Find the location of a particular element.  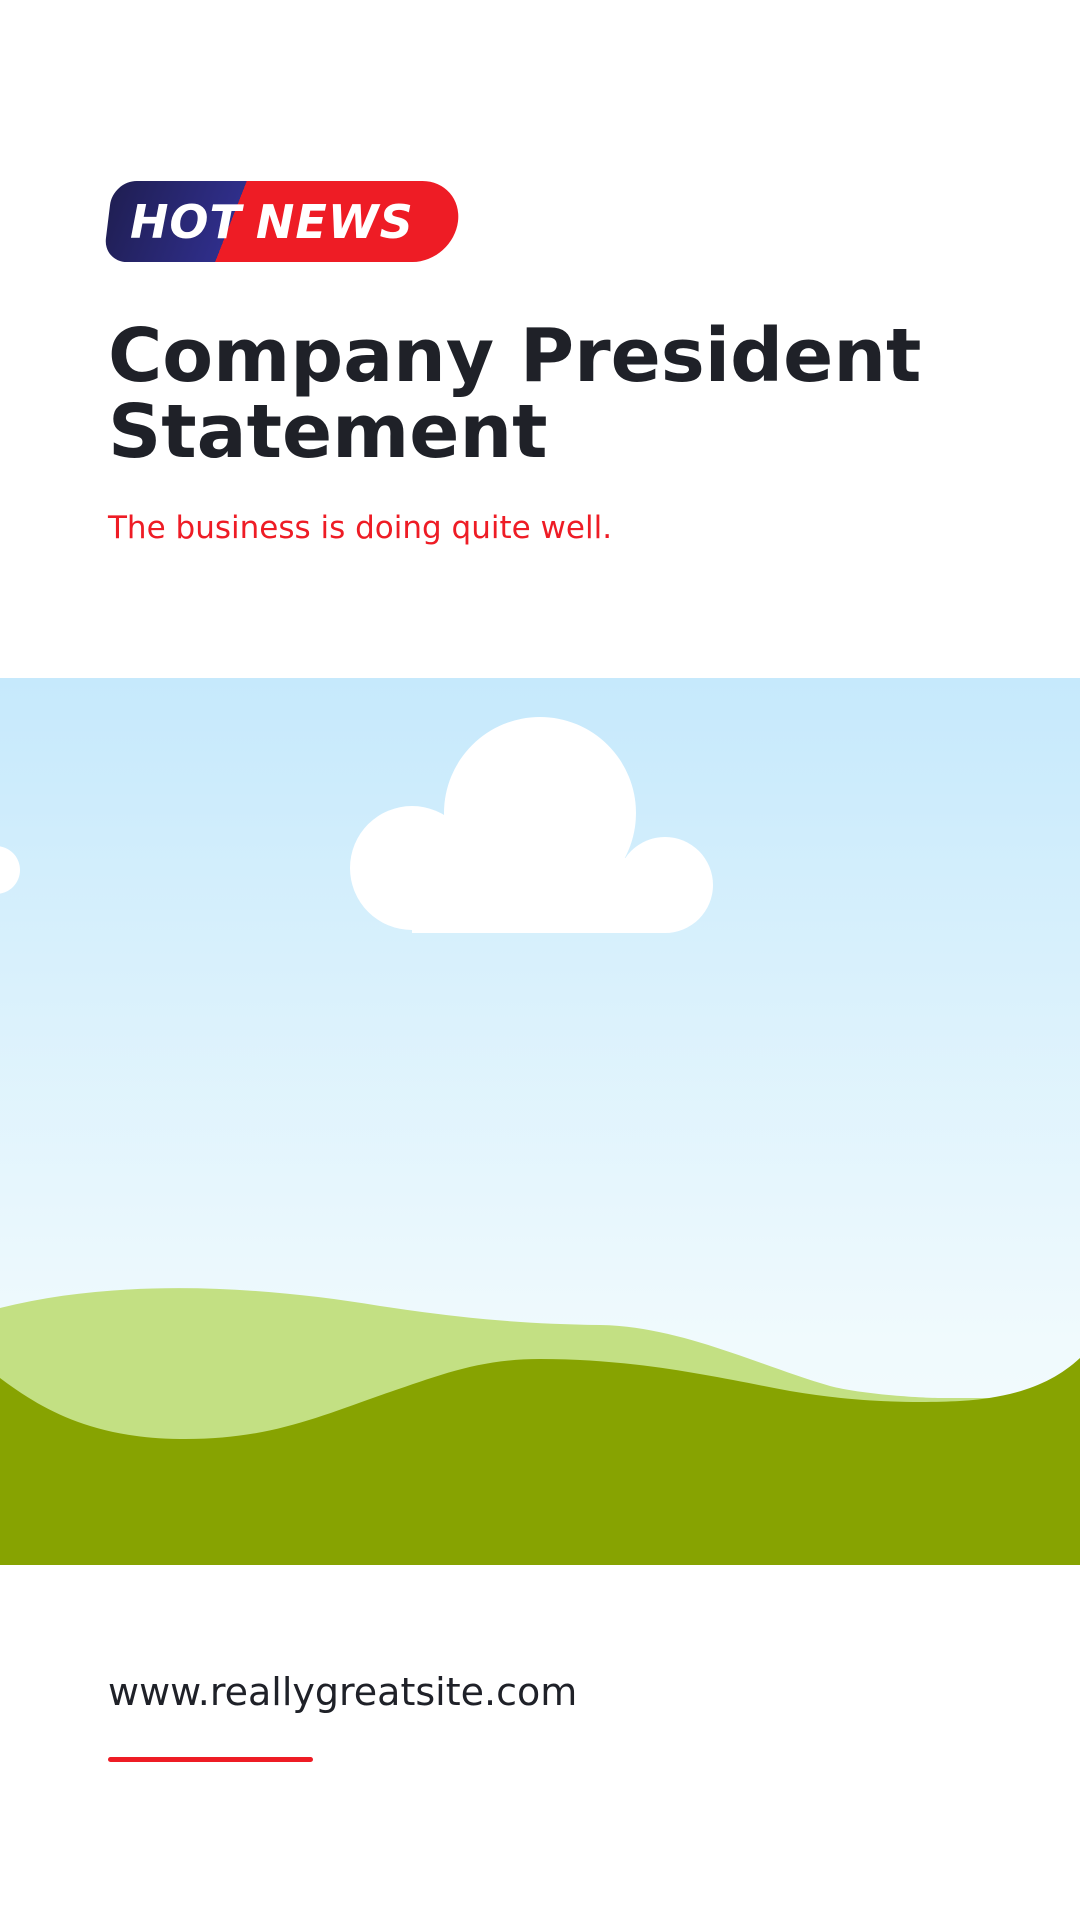

website-link: www.reallygreatsite.com is located at coordinates (342, 1692).